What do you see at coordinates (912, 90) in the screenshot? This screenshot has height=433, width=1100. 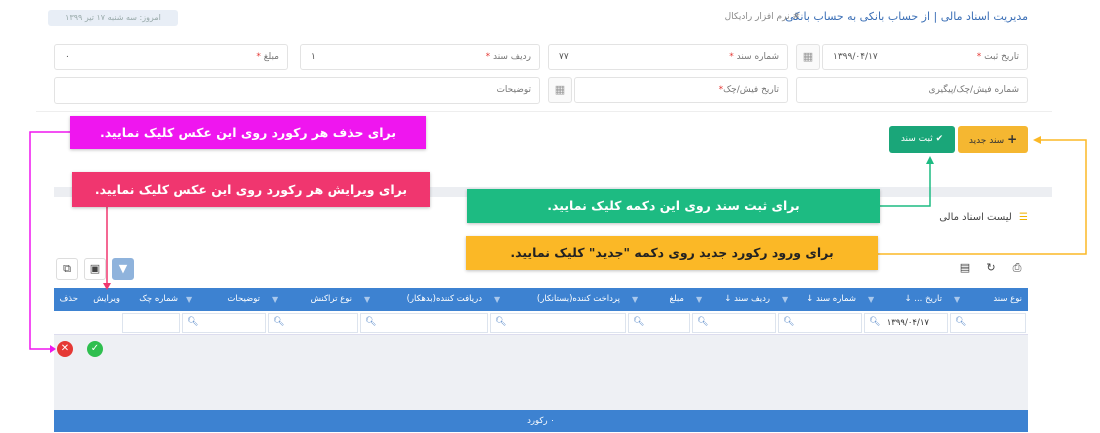 I see `receipt-number-field: شماره فیش/چک/پیگیری` at bounding box center [912, 90].